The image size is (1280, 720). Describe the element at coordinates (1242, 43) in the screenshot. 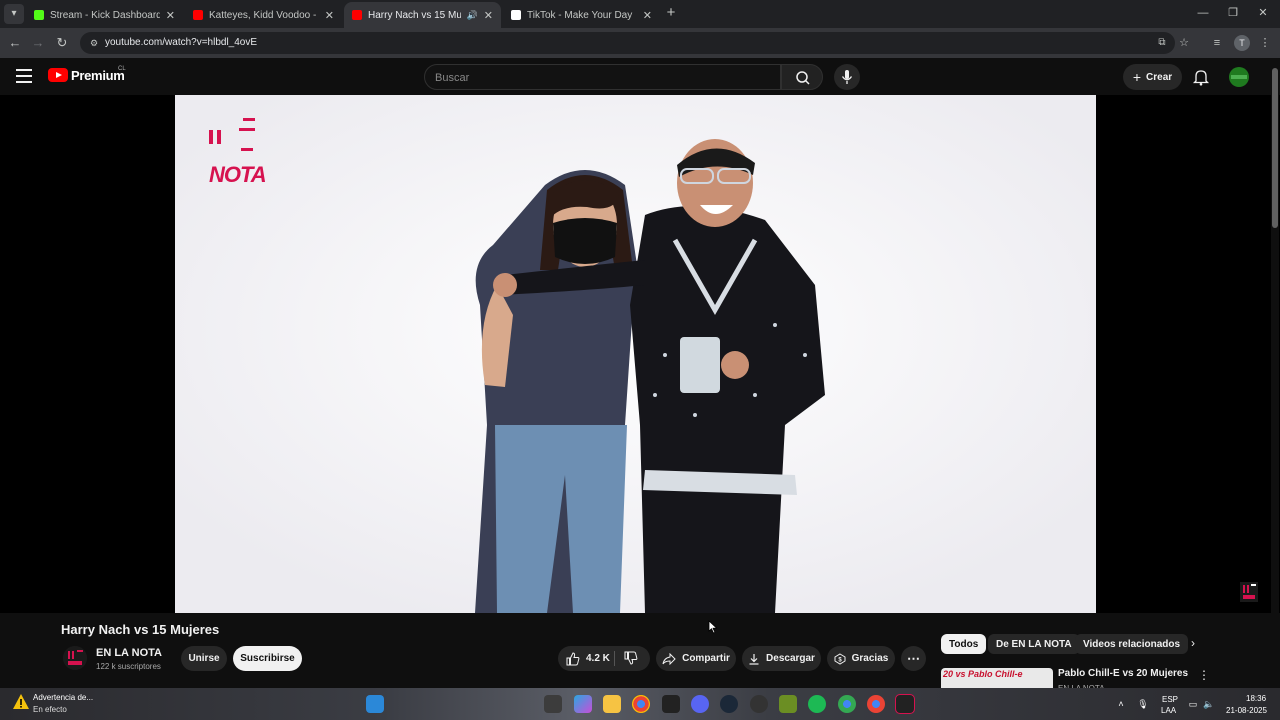

I see `profile-avatar: T` at that location.